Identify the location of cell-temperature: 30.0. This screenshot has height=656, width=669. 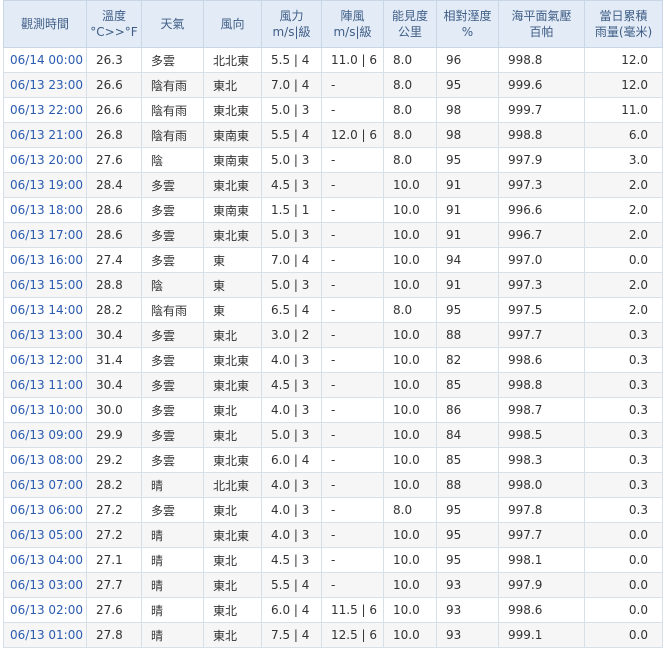
(114, 410).